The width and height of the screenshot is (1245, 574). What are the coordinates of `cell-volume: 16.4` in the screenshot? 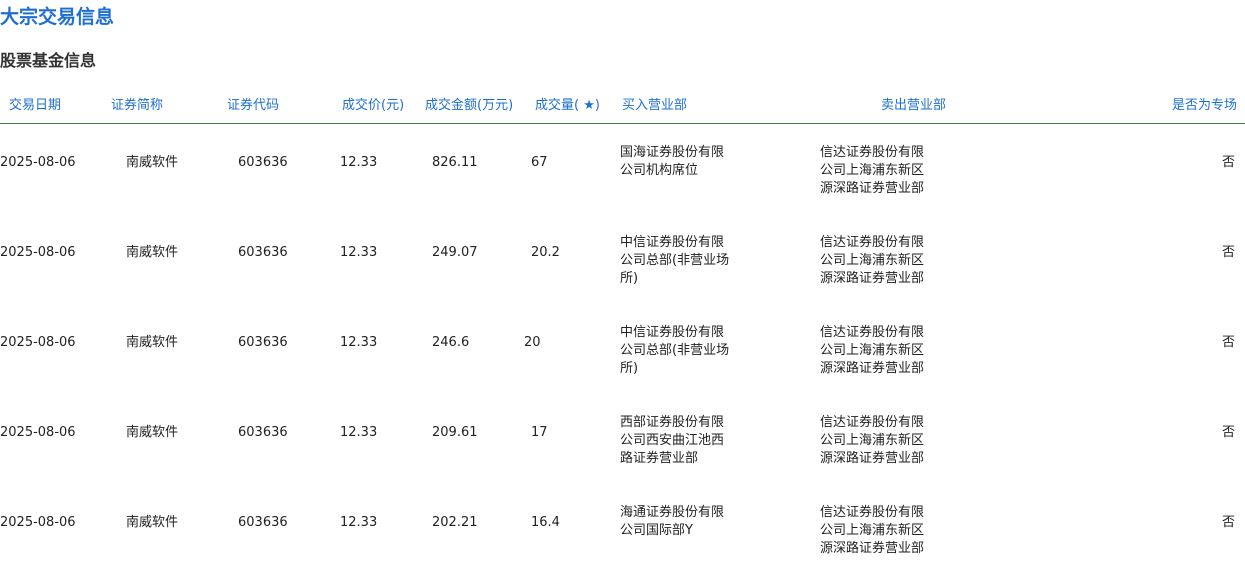 It's located at (545, 522).